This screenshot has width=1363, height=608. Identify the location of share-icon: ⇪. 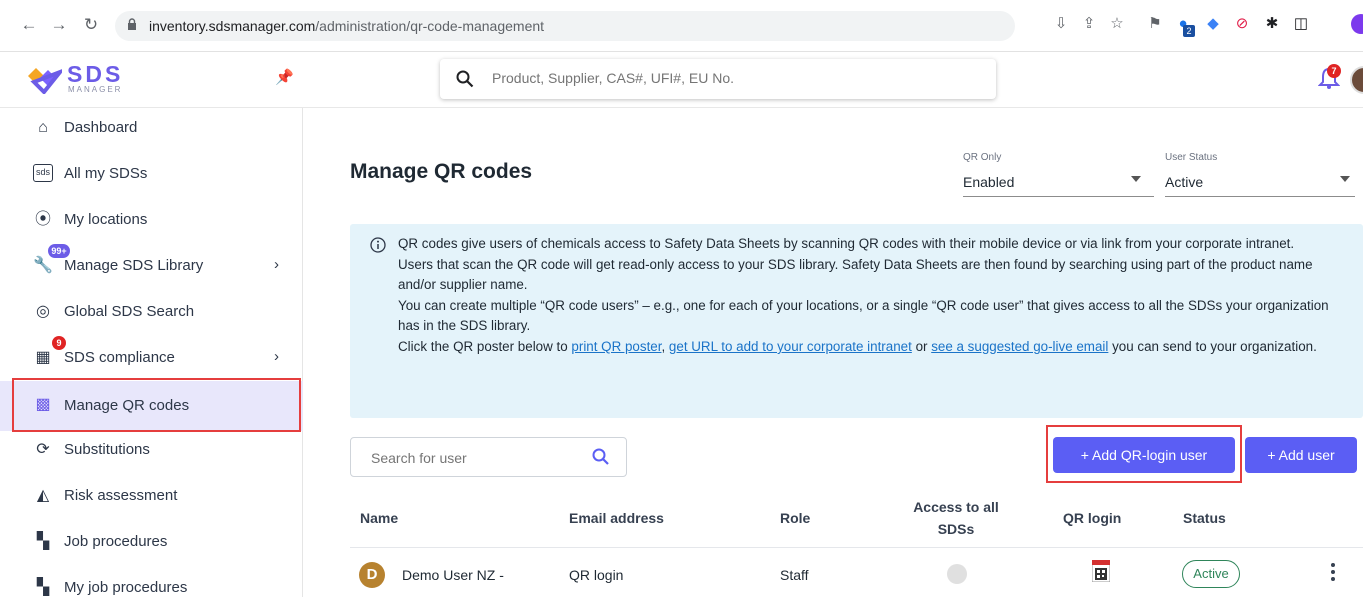
(1089, 24).